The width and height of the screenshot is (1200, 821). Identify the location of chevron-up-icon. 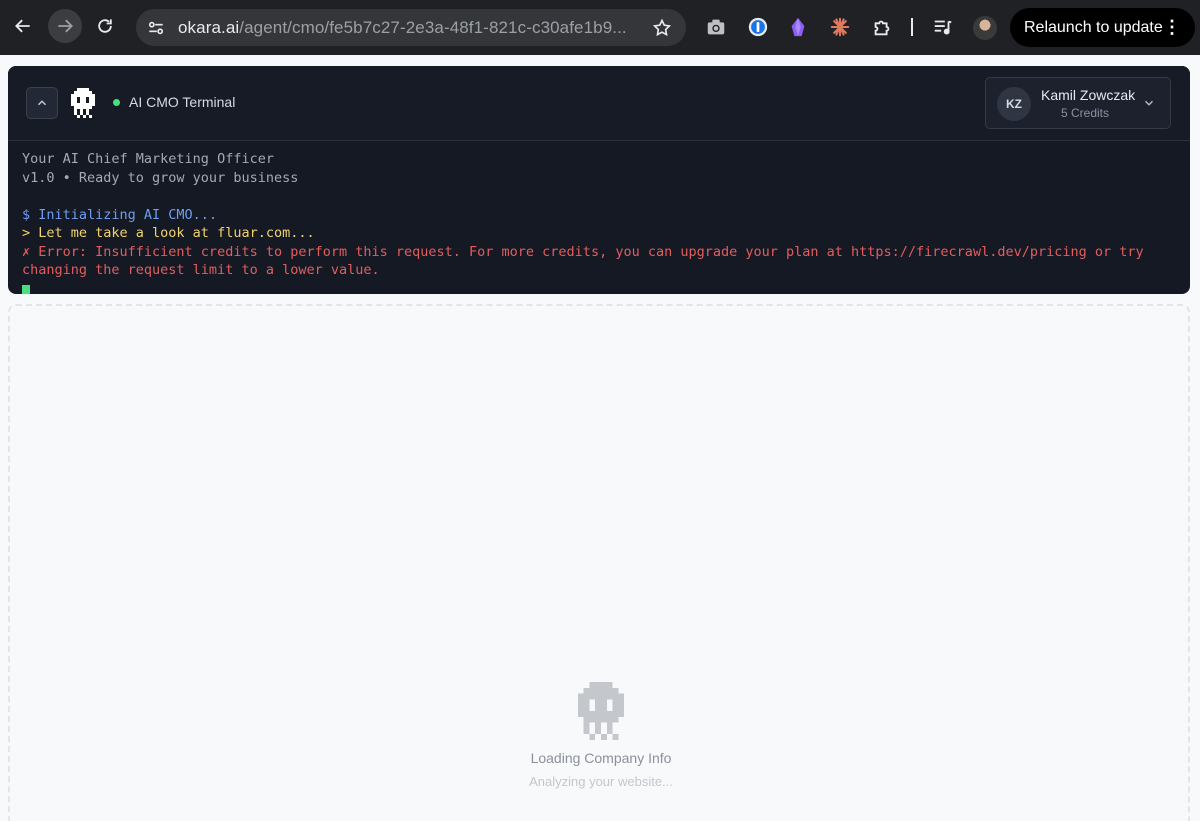
(42, 103).